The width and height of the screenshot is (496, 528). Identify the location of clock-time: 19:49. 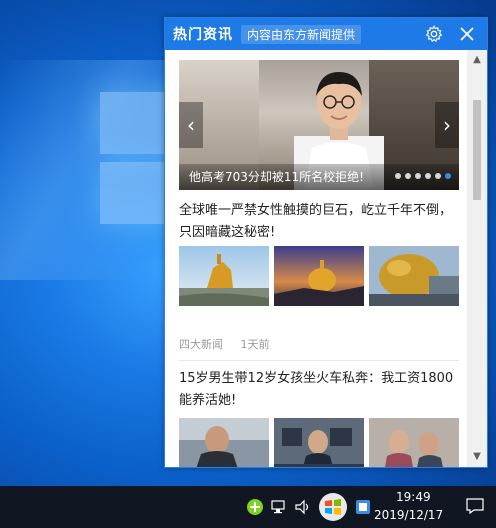
(413, 497).